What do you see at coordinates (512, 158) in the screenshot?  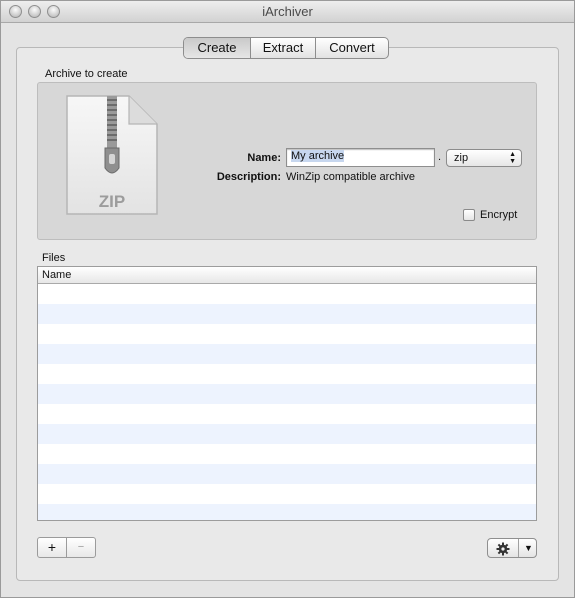 I see `select-arrows-icon: ▲ ▼` at bounding box center [512, 158].